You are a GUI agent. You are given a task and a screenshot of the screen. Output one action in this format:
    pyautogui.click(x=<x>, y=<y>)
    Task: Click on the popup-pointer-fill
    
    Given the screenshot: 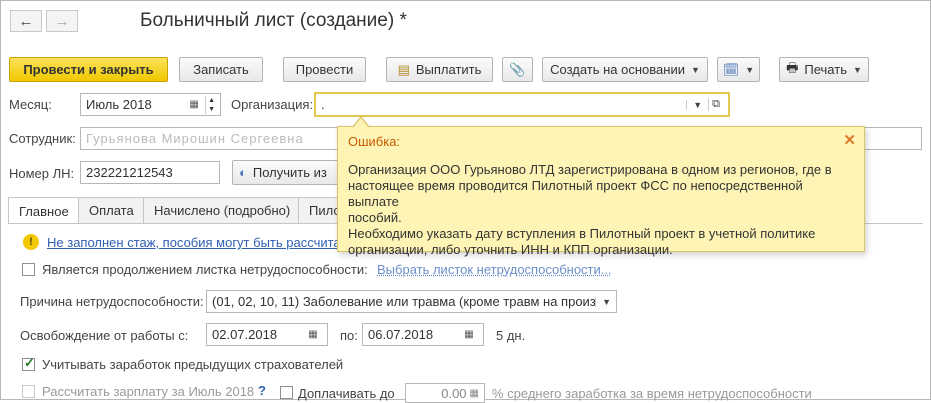 What is the action you would take?
    pyautogui.click(x=361, y=123)
    